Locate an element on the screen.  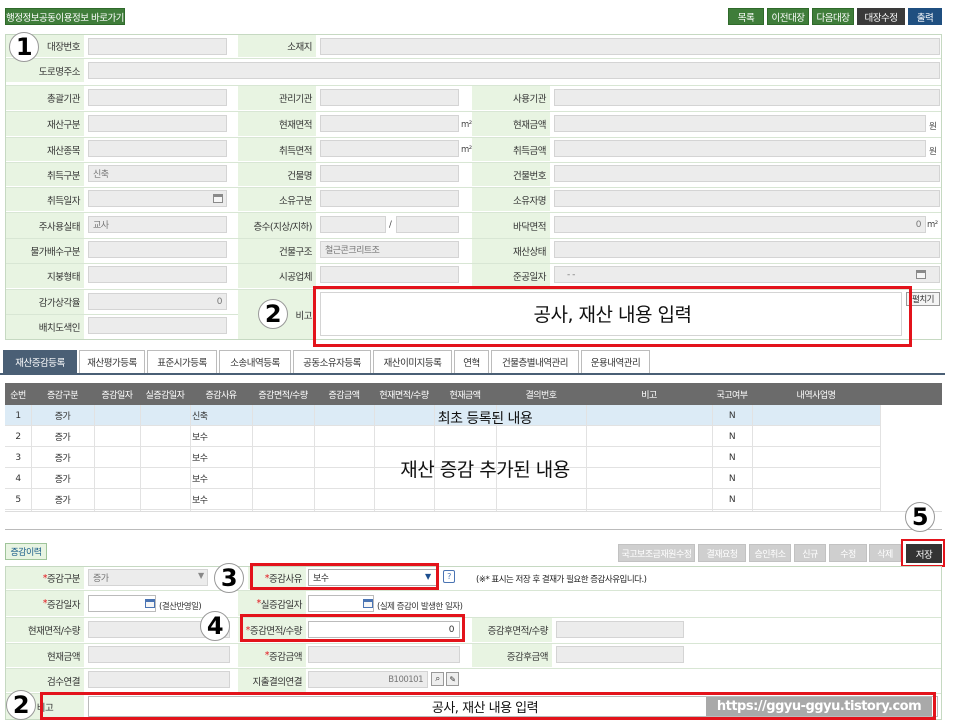
delete-button: 삭제 is located at coordinates (885, 553).